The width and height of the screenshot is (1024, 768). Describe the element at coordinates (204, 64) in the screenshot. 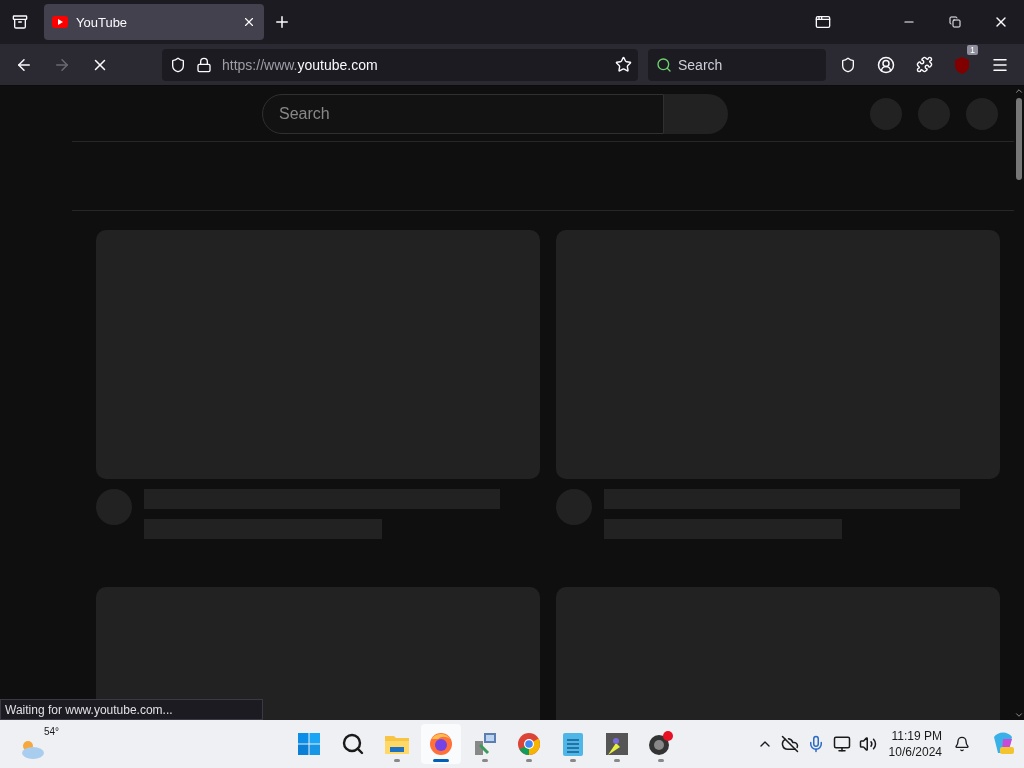

I see `lock-icon` at that location.